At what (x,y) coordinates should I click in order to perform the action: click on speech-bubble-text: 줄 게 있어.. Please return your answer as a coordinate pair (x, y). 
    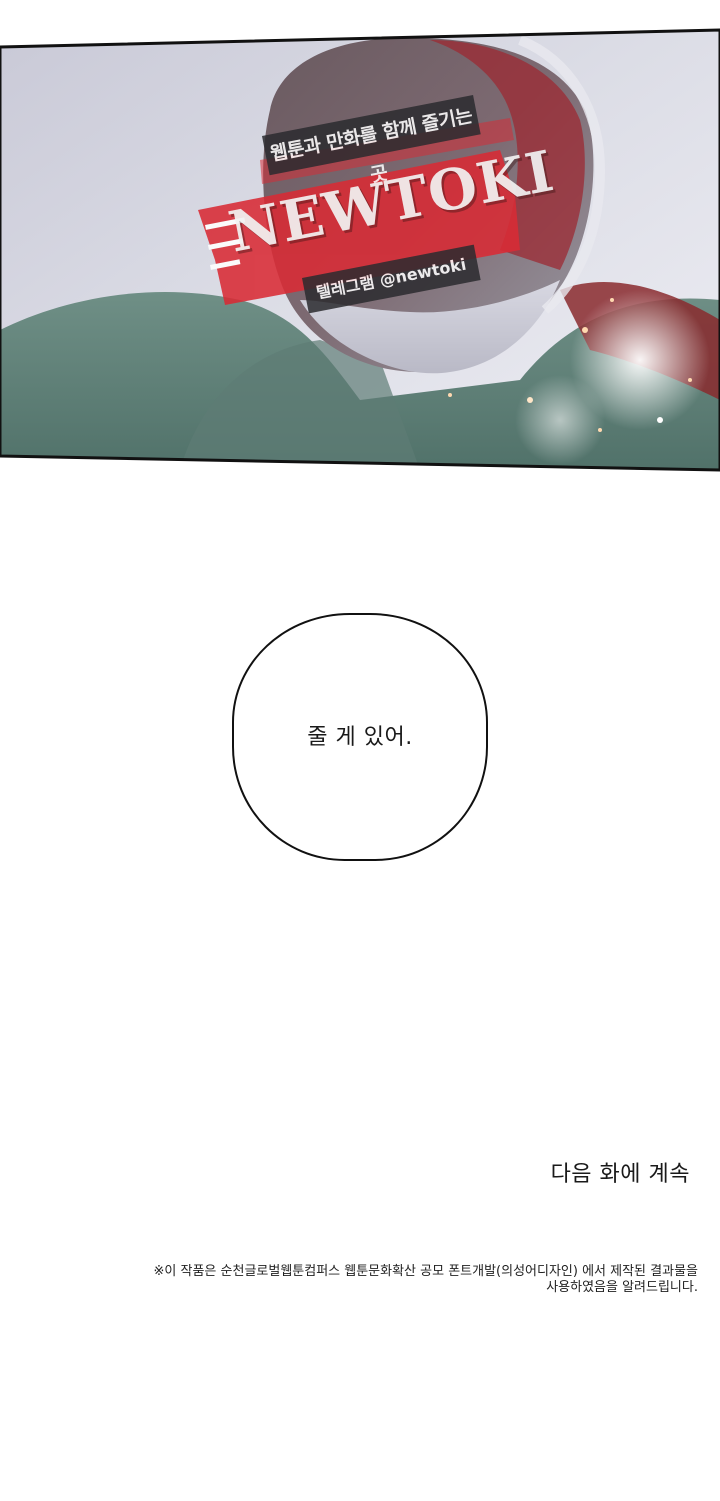
    Looking at the image, I should click on (360, 737).